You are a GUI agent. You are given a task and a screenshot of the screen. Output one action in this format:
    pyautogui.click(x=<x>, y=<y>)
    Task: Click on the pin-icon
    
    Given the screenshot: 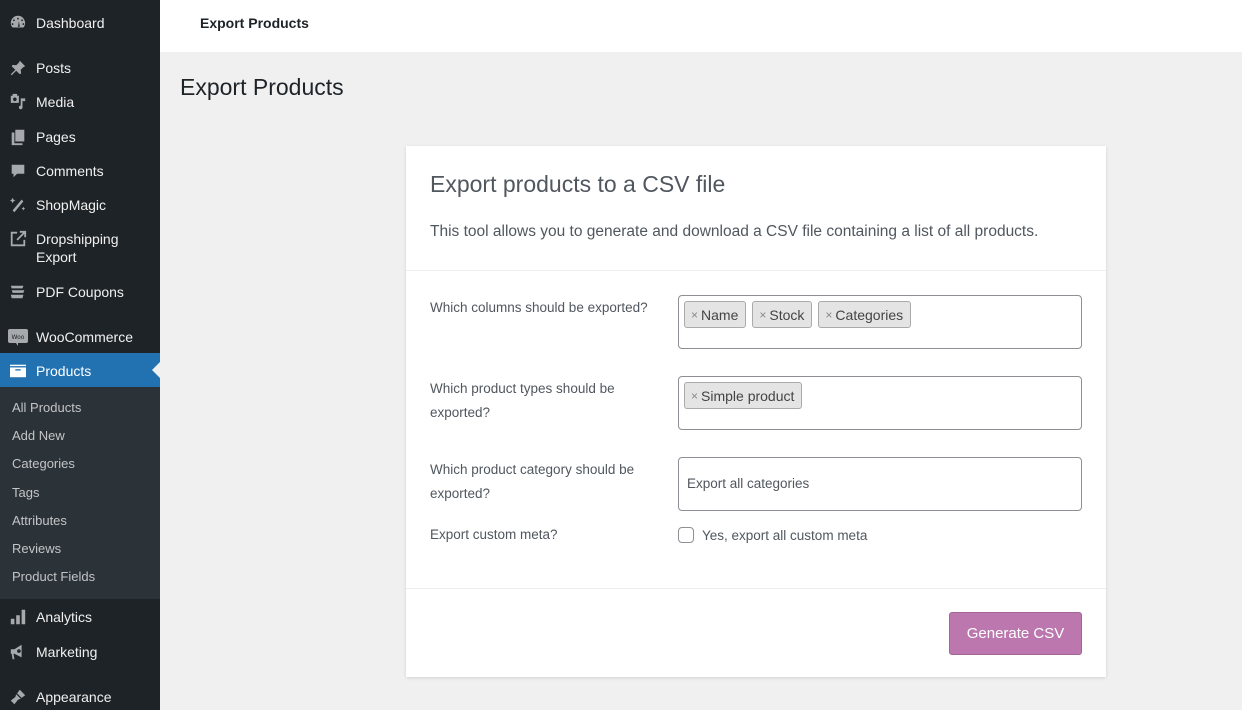 What is the action you would take?
    pyautogui.click(x=18, y=68)
    